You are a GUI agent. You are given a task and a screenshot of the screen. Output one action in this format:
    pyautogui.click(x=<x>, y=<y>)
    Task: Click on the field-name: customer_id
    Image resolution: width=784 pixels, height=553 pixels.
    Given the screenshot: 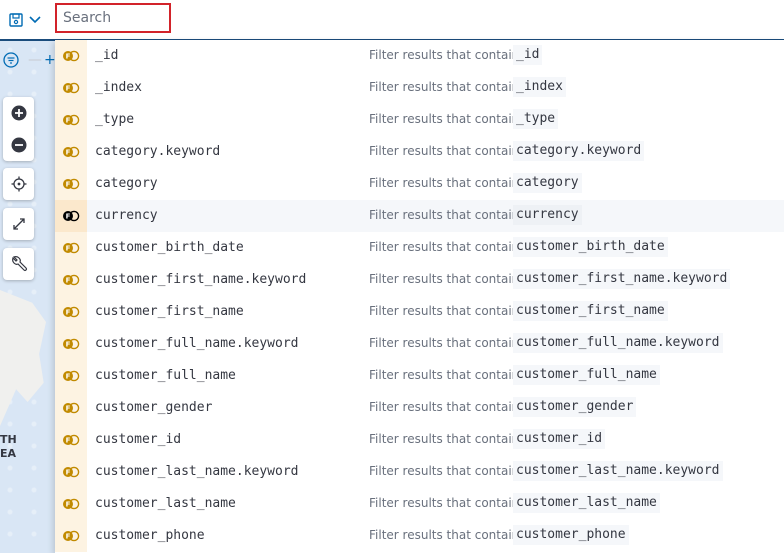 What is the action you would take?
    pyautogui.click(x=138, y=439)
    